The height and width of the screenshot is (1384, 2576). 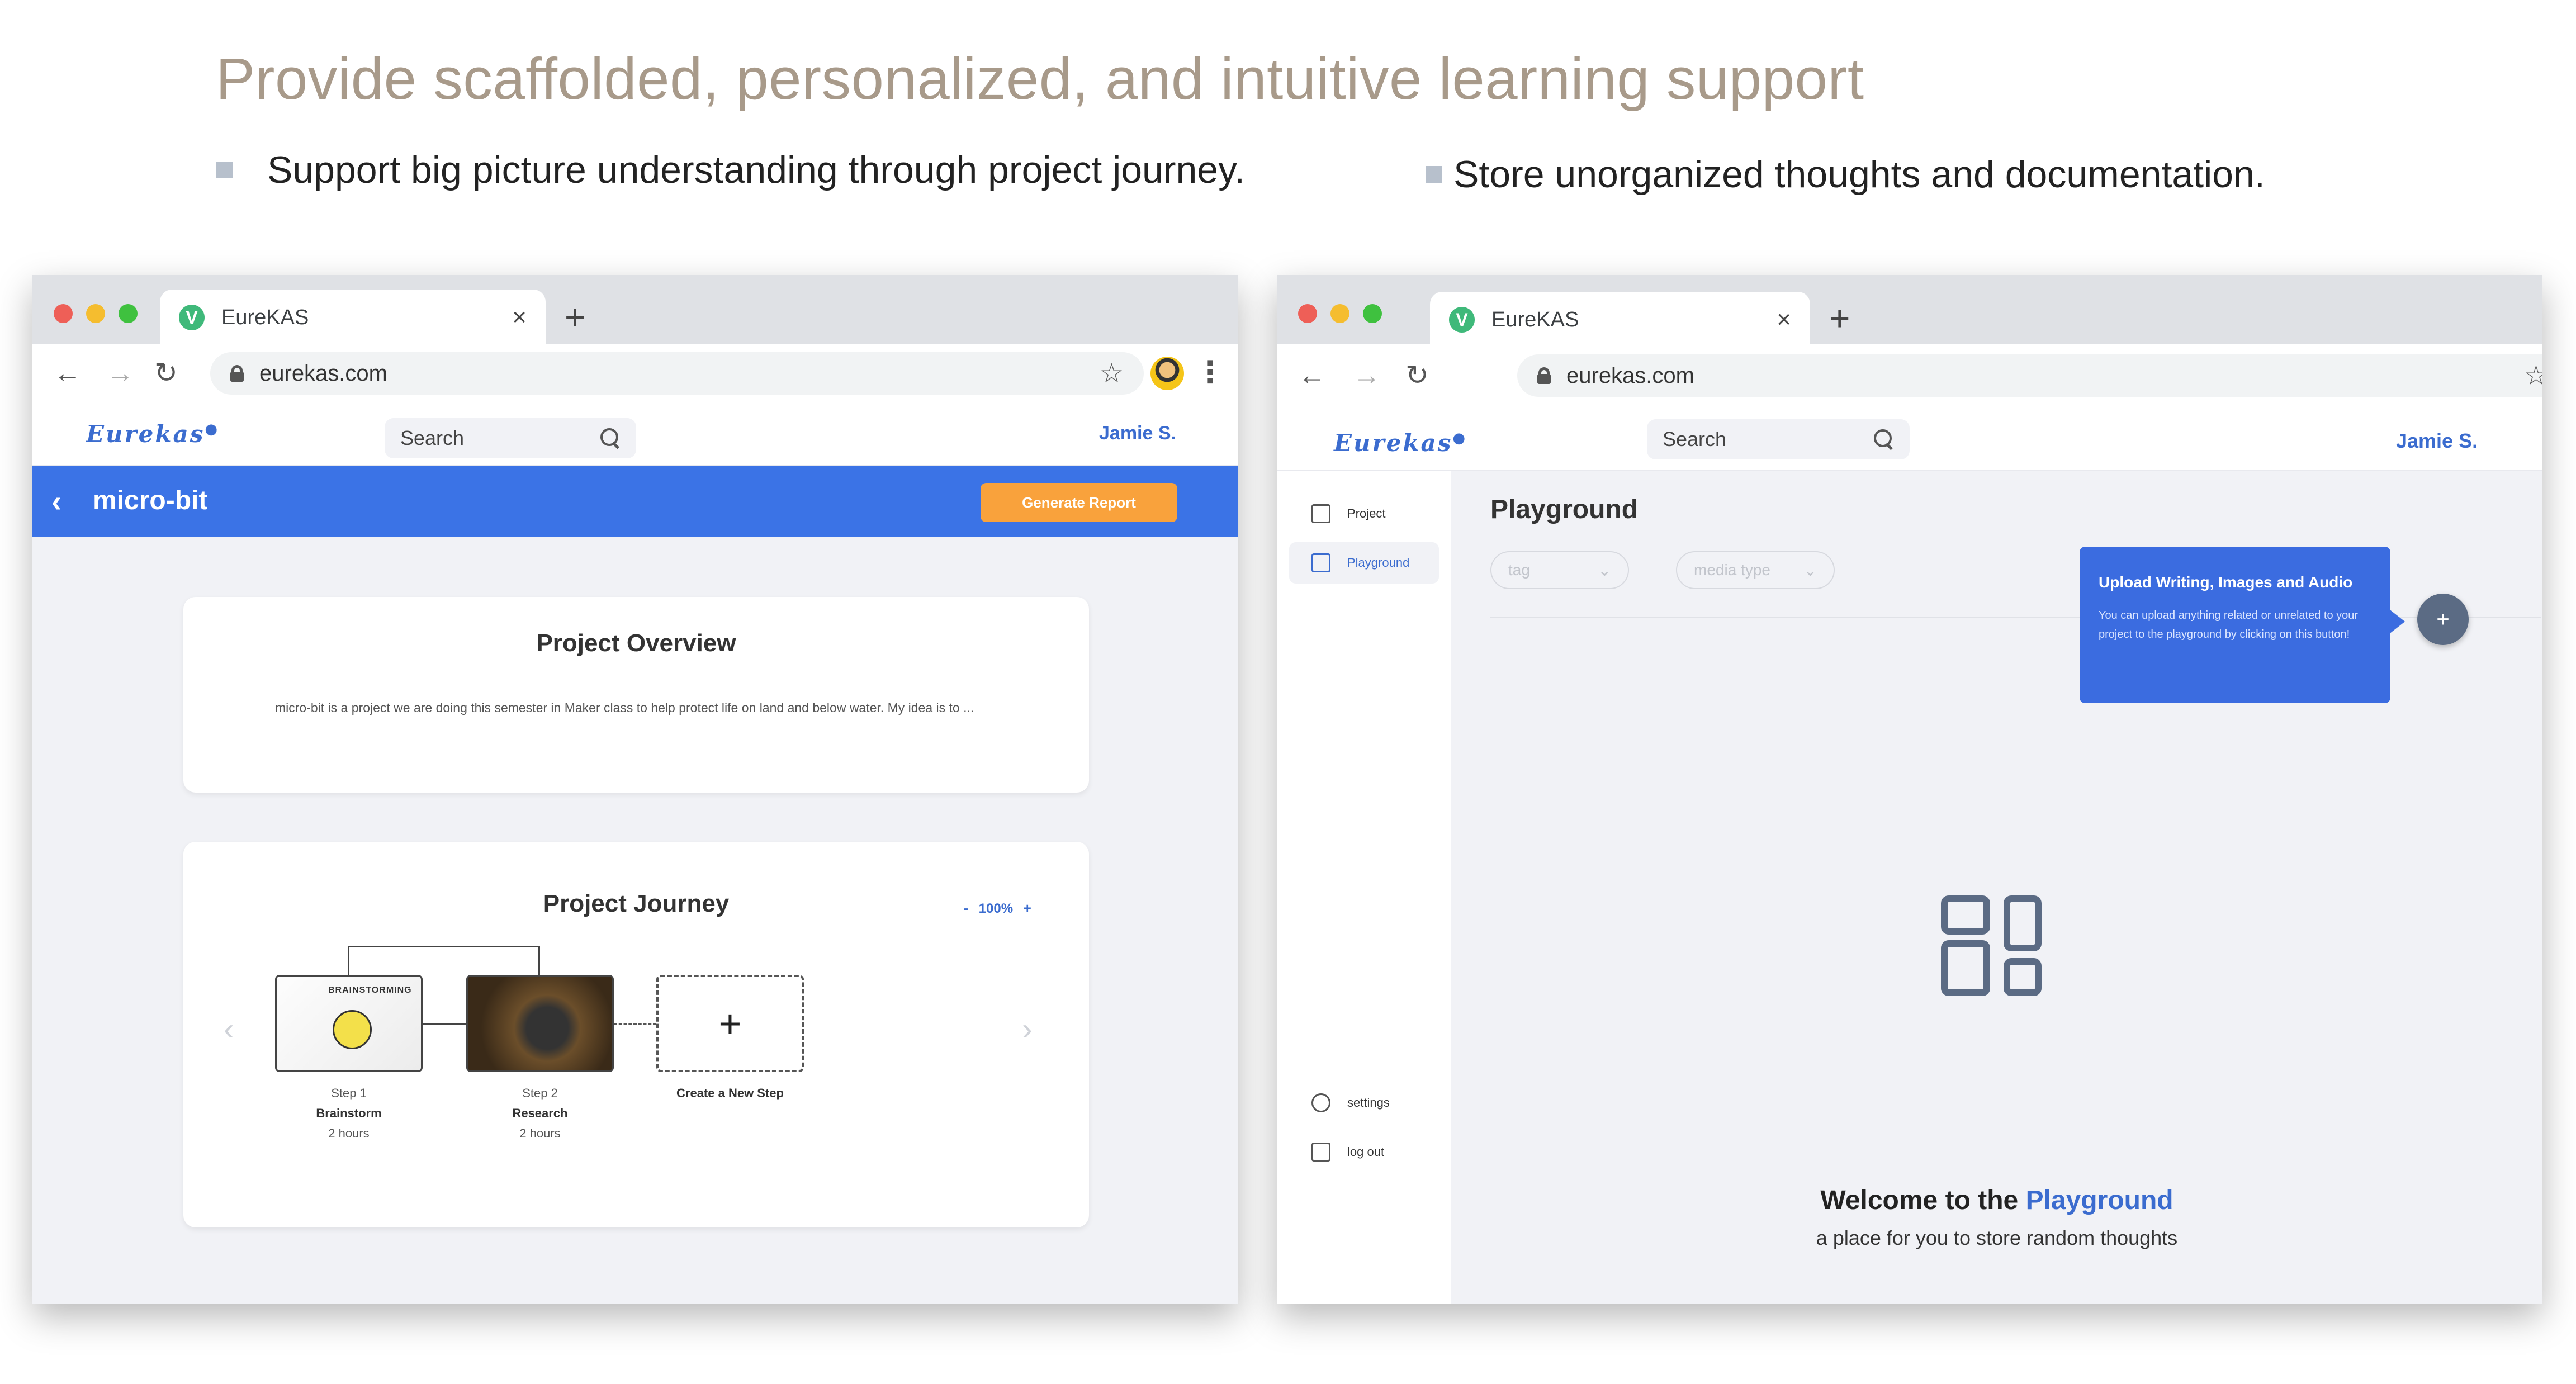 What do you see at coordinates (1755, 570) in the screenshot?
I see `media-type-filter-dropdown: media type ⌄` at bounding box center [1755, 570].